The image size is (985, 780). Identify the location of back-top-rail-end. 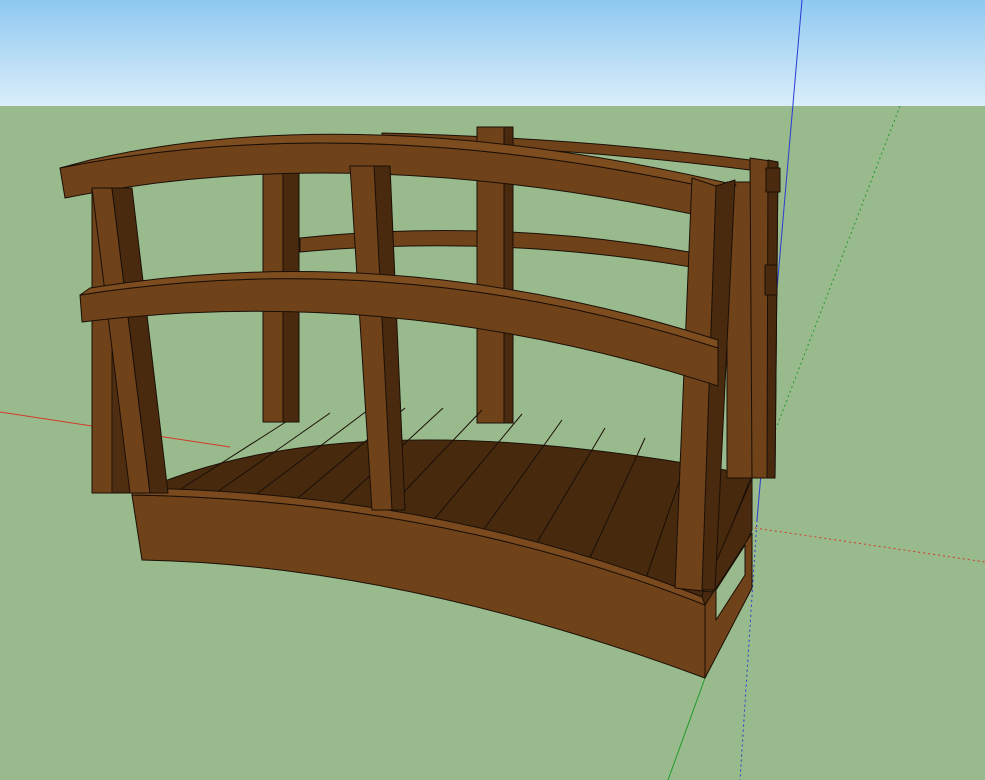
(773, 180).